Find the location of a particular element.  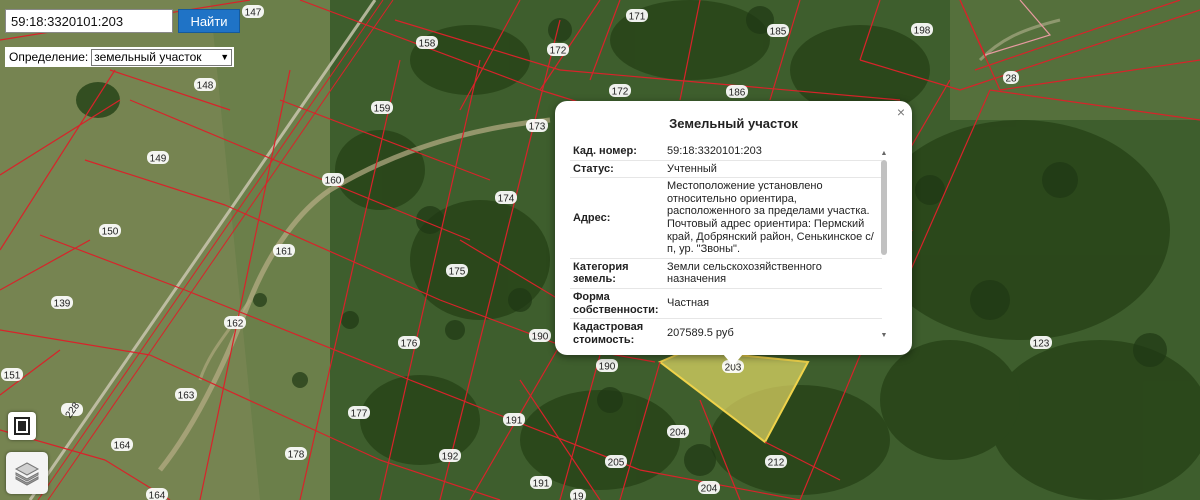

attribute-key: Адрес: is located at coordinates (617, 218).